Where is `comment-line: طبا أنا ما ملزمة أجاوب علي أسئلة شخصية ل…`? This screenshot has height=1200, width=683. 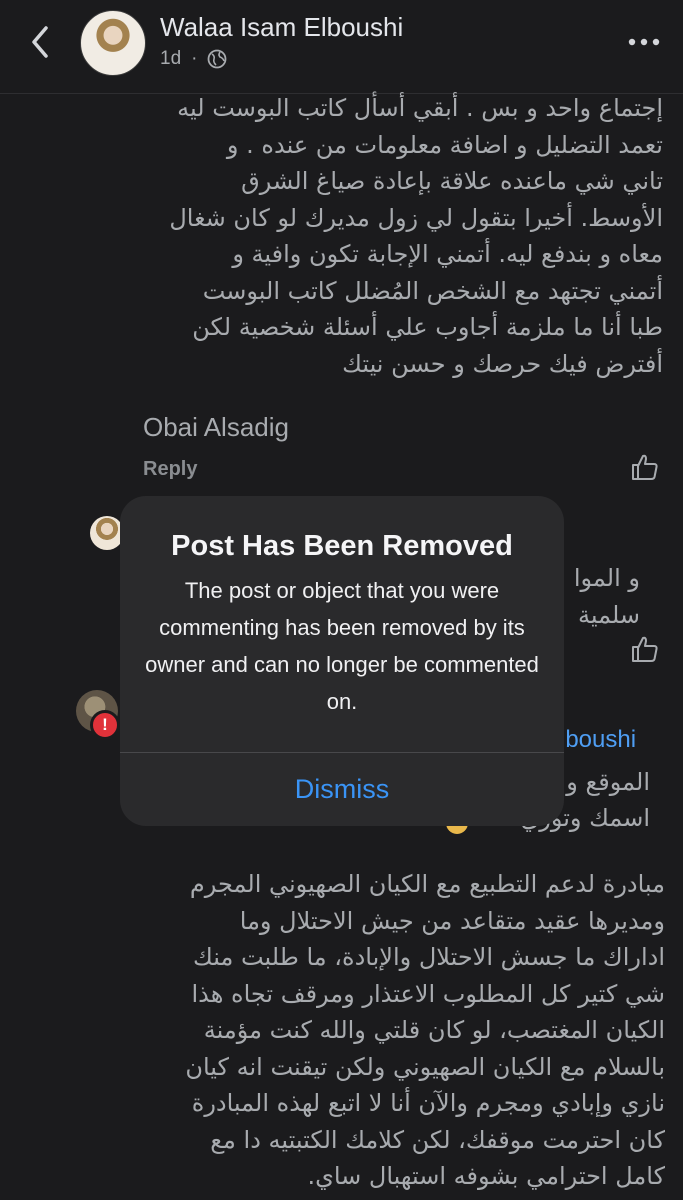
comment-line: طبا أنا ما ملزمة أجاوب علي أسئلة شخصية ل… is located at coordinates (427, 327).